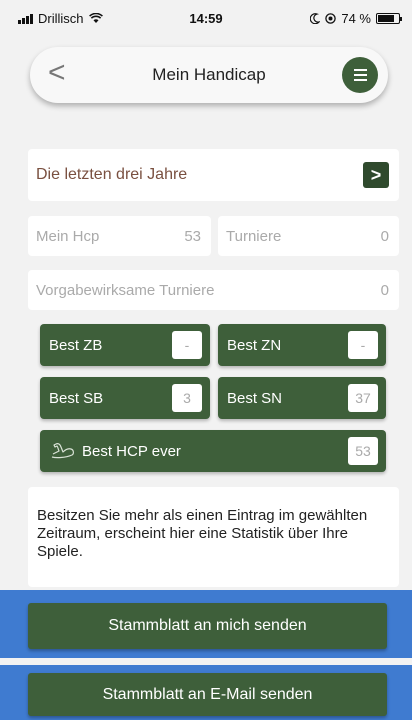 This screenshot has height=720, width=412. Describe the element at coordinates (302, 345) in the screenshot. I see `best-zn-tile: Best ZN -` at that location.